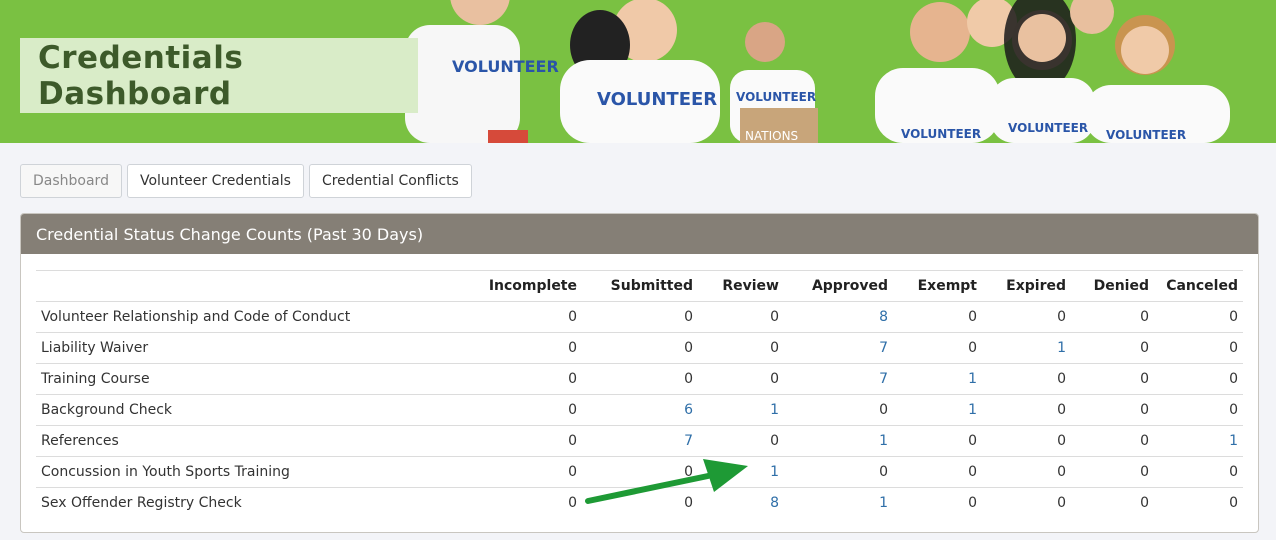 The width and height of the screenshot is (1276, 540). I want to click on column-header-exempt: Exempt, so click(937, 286).